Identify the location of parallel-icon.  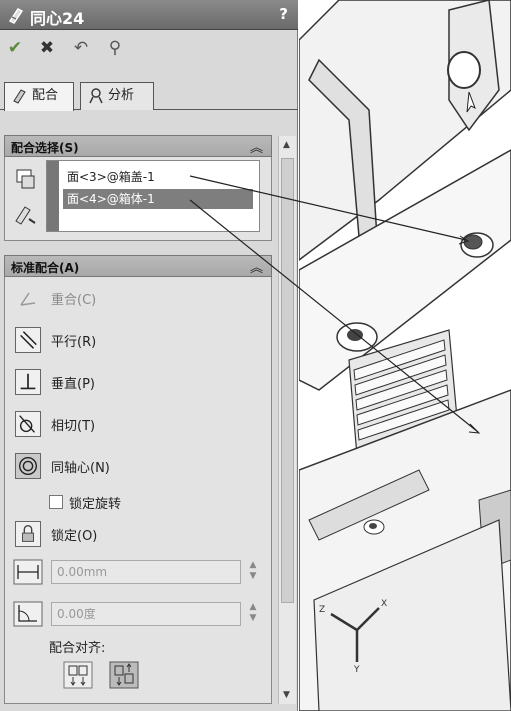
(28, 340).